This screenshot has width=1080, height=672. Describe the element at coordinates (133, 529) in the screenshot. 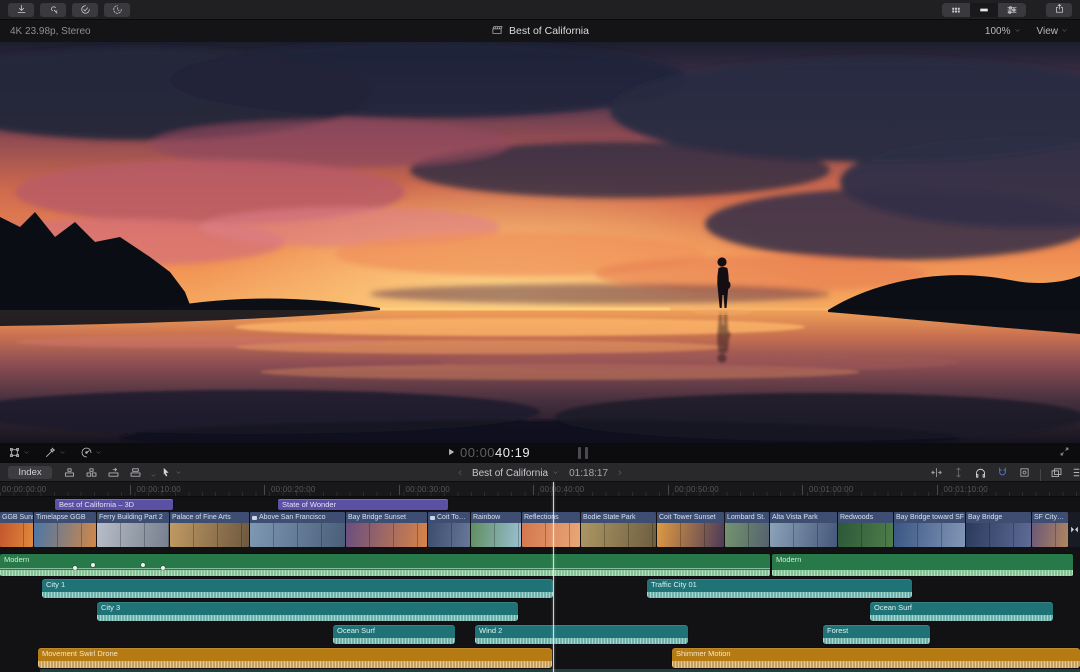

I see `video-clip: Ferry Building Part 2` at that location.